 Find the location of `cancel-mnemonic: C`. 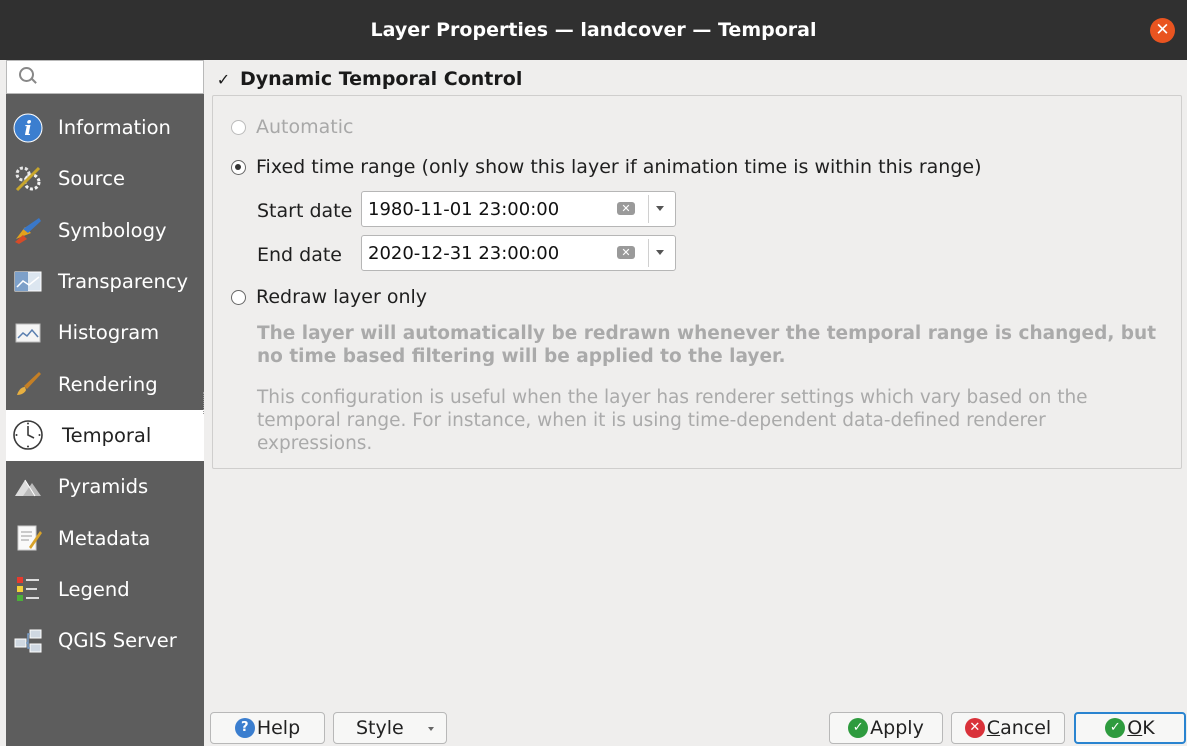

cancel-mnemonic: C is located at coordinates (993, 728).